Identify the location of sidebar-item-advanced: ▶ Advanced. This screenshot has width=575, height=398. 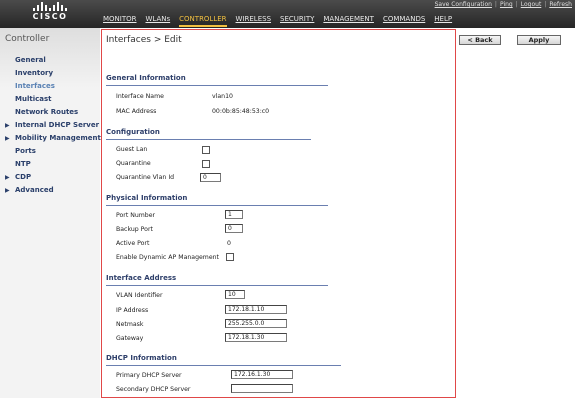
(50, 190).